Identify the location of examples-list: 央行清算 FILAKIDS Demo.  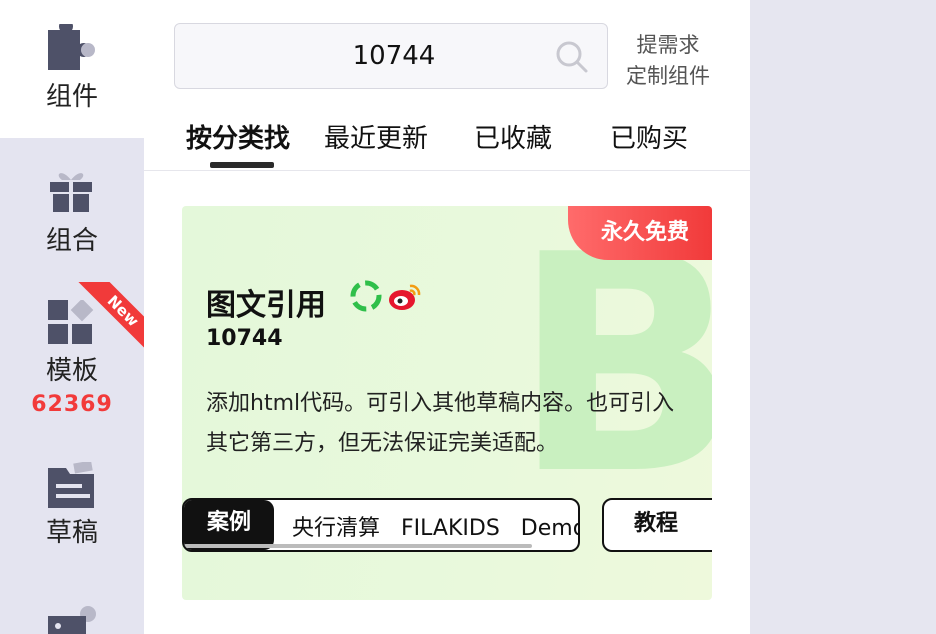
(435, 526).